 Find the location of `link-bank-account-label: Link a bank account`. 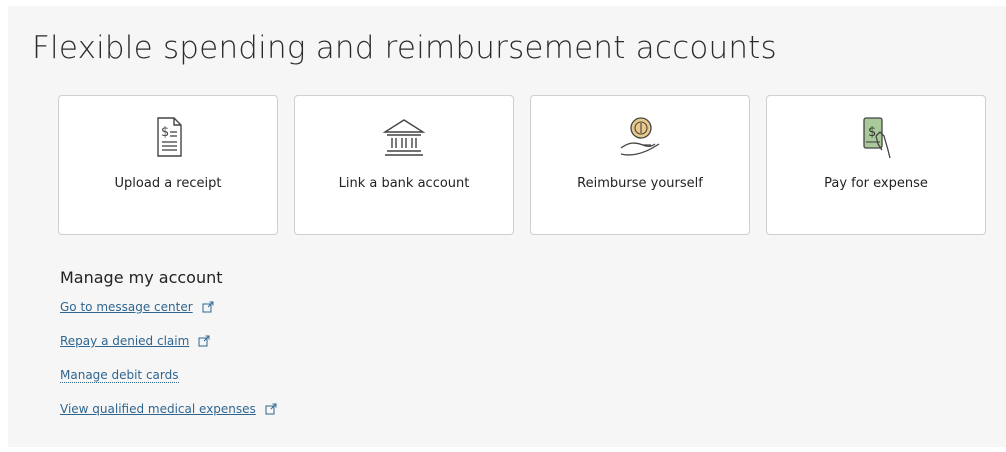

link-bank-account-label: Link a bank account is located at coordinates (404, 183).